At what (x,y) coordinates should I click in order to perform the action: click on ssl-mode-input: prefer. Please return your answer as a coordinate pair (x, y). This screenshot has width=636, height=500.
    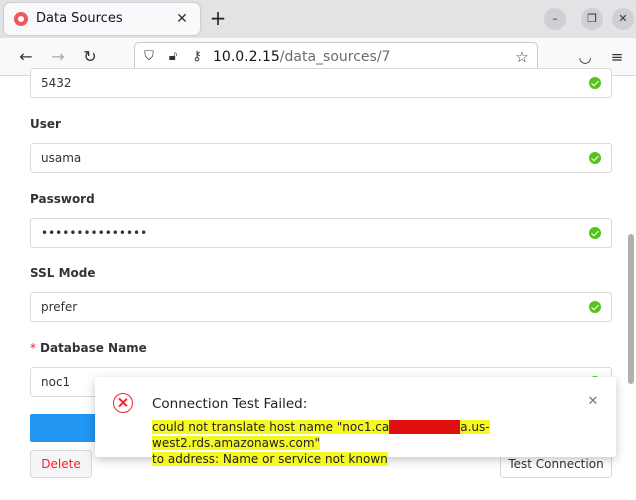
    Looking at the image, I should click on (321, 307).